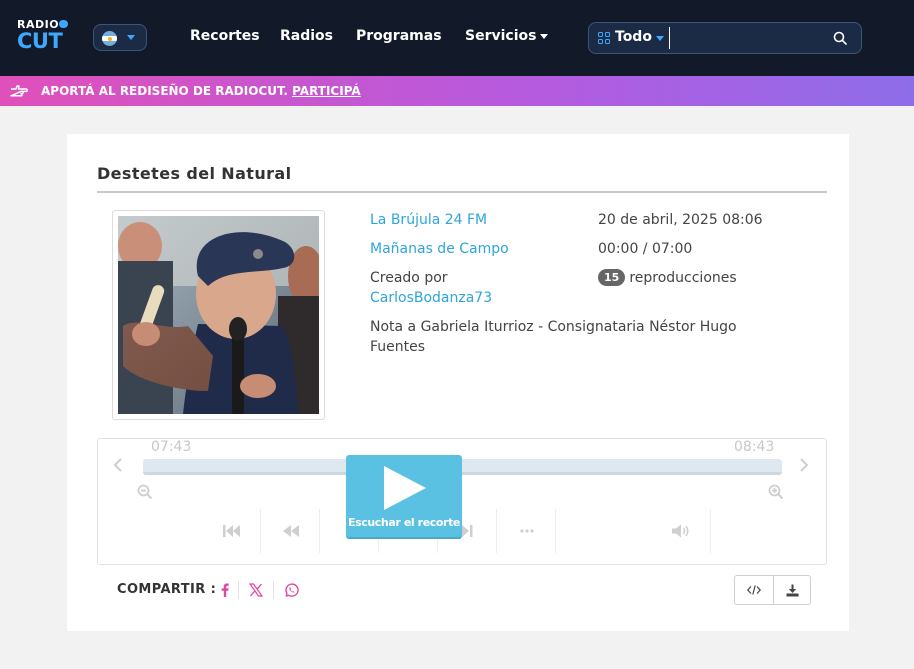  I want to click on clip-date: 20 de abril, 2025 08:06, so click(680, 220).